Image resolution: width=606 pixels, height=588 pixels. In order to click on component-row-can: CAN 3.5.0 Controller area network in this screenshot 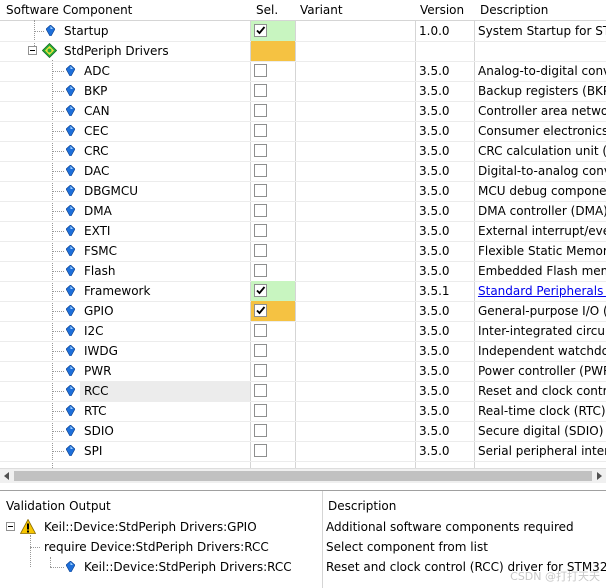, I will do `click(303, 111)`.